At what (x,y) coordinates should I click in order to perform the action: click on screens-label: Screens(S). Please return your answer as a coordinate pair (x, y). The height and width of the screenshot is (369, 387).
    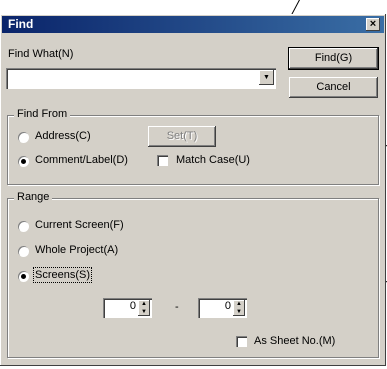
    Looking at the image, I should click on (62, 275).